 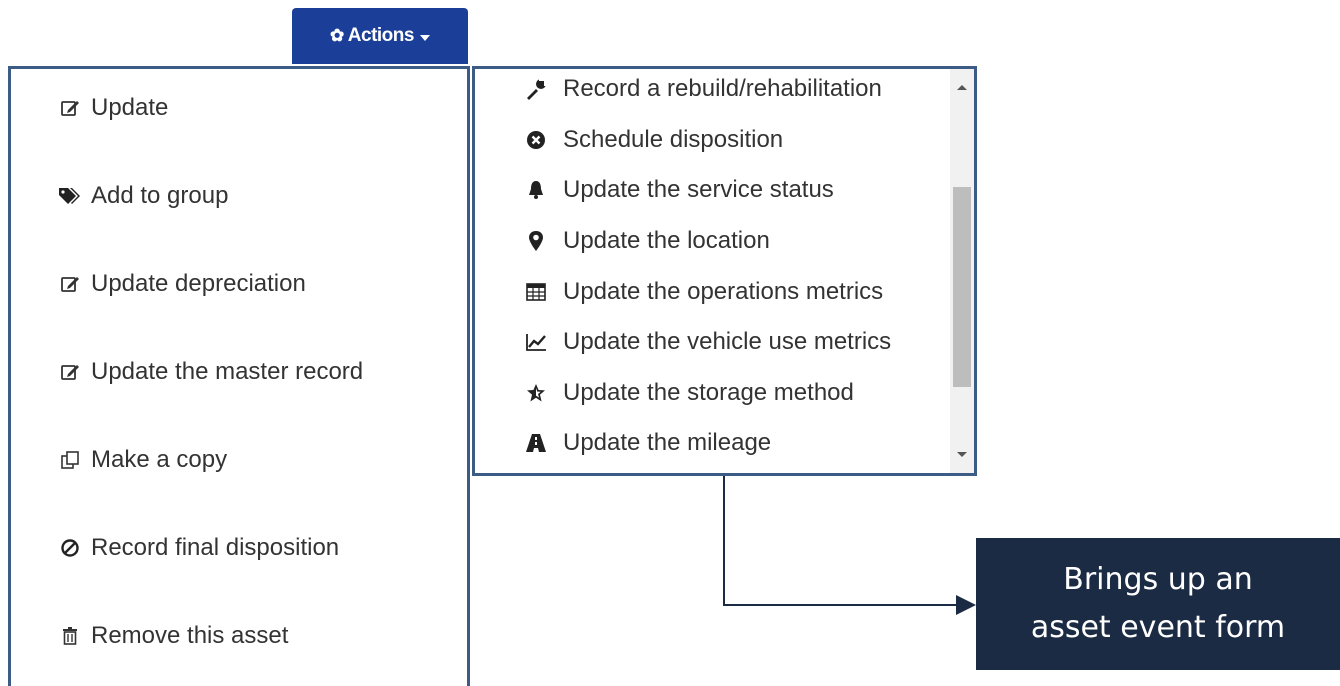 I want to click on menu-item-add-to-group: Add to group, so click(x=142, y=196).